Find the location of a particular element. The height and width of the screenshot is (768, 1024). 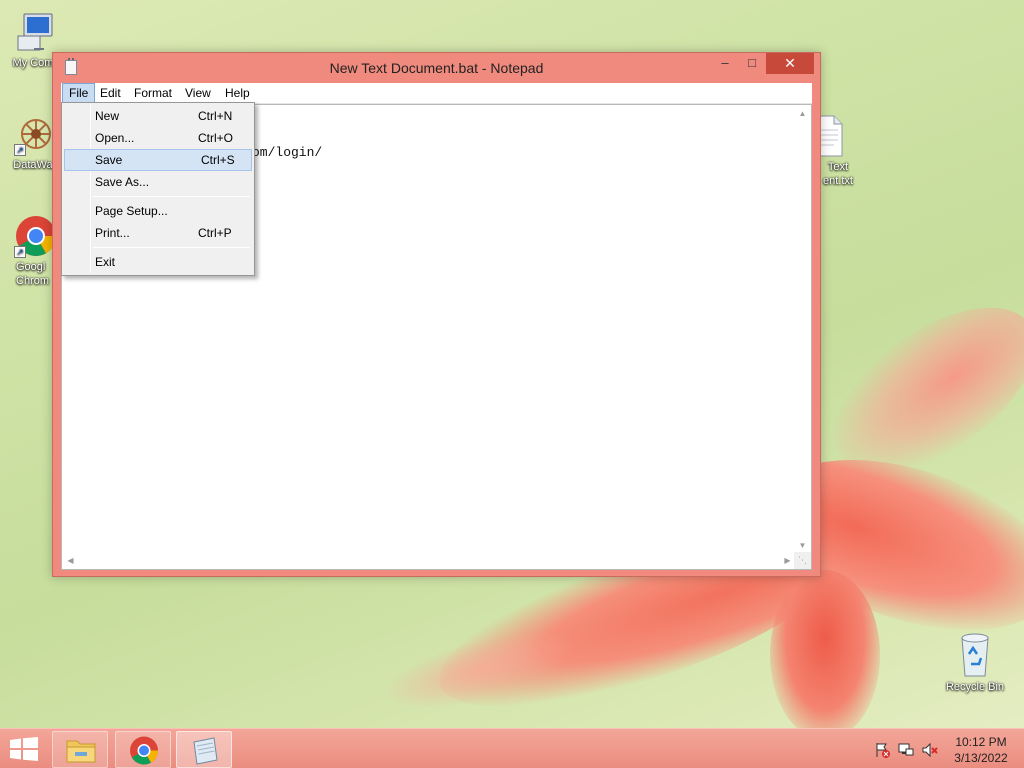

menu-item-print: Print... Ctrl+P is located at coordinates (158, 233).